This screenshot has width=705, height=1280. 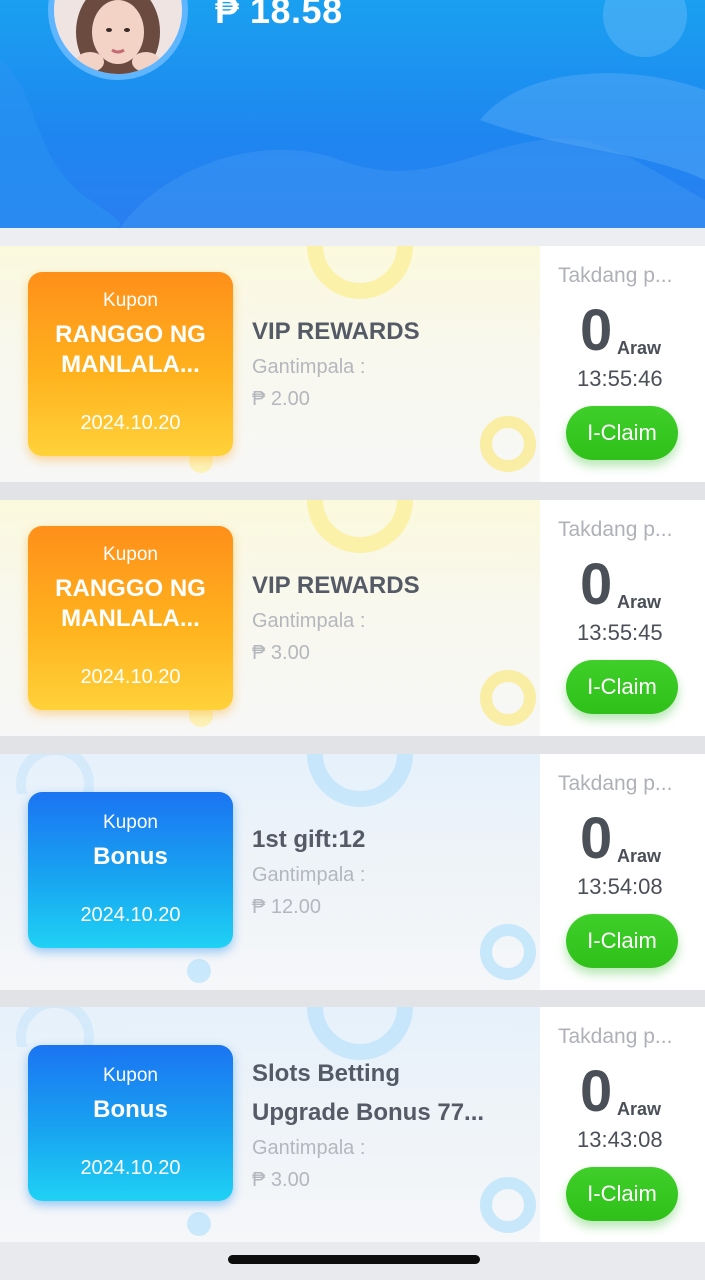 What do you see at coordinates (354, 1259) in the screenshot?
I see `home-indicator` at bounding box center [354, 1259].